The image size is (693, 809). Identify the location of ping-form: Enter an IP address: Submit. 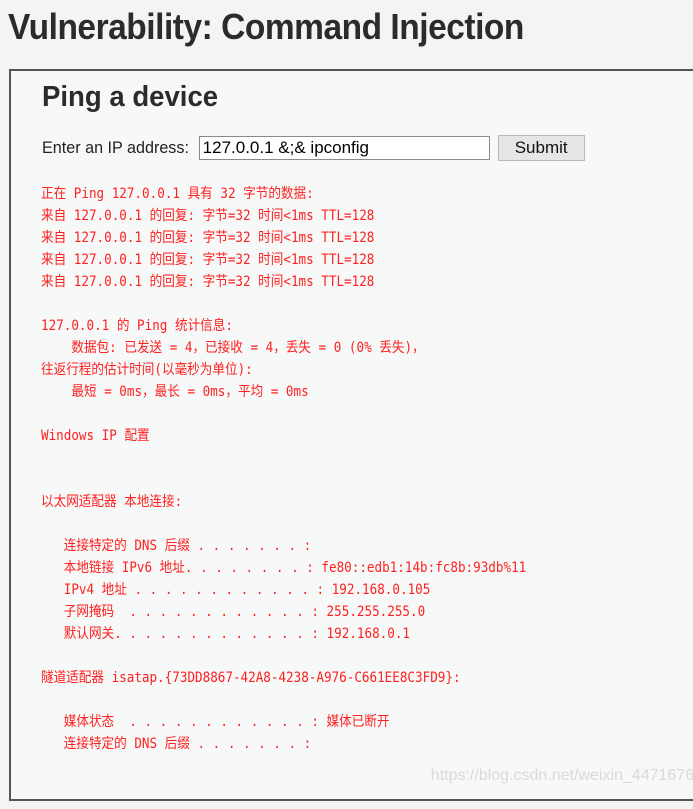
(313, 148).